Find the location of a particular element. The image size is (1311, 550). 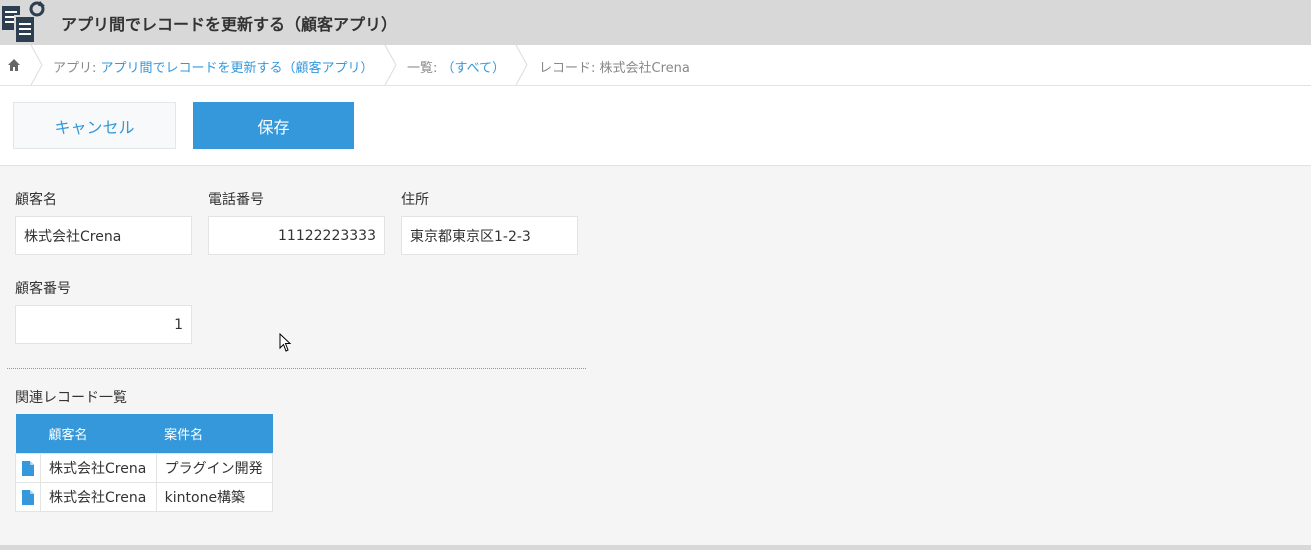

table-row: 株式会社Crena kintone構築 is located at coordinates (144, 497).